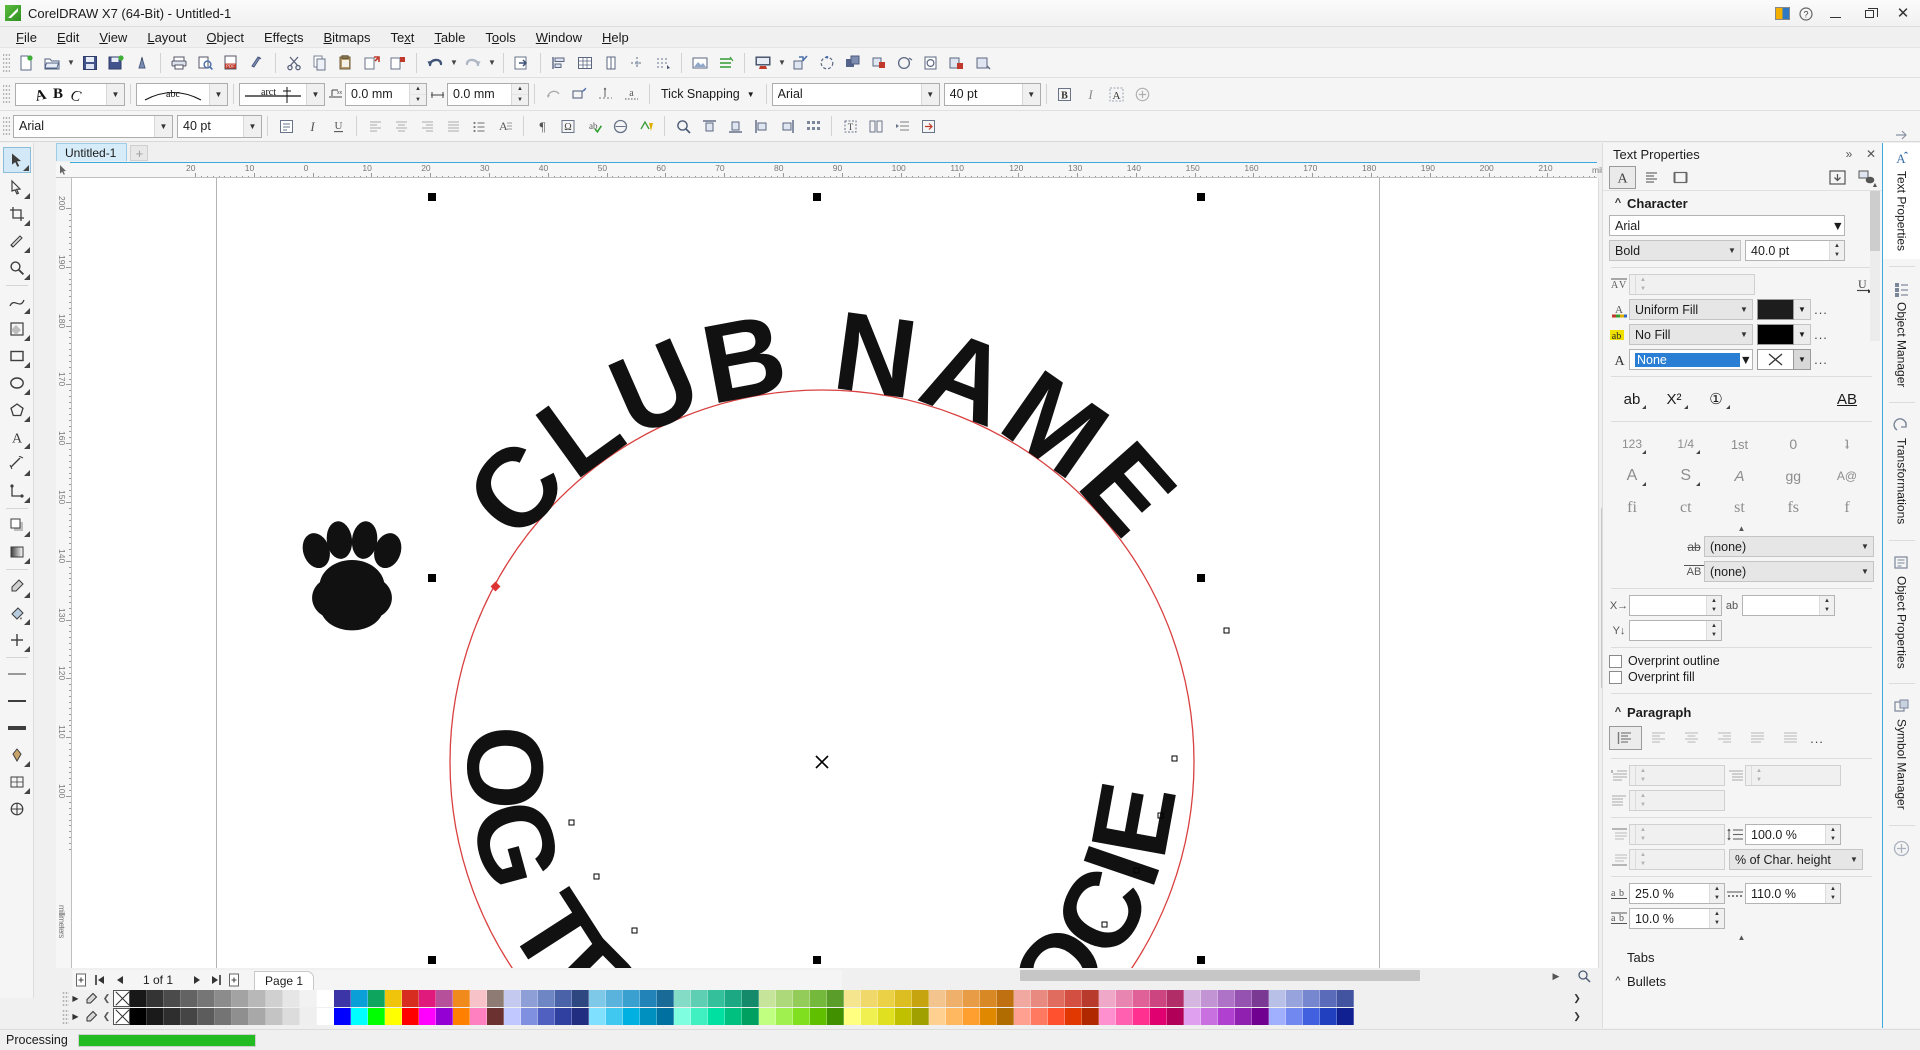 The height and width of the screenshot is (1050, 1920). Describe the element at coordinates (1732, 250) in the screenshot. I see `docker-font-style-arrow: ▼` at that location.